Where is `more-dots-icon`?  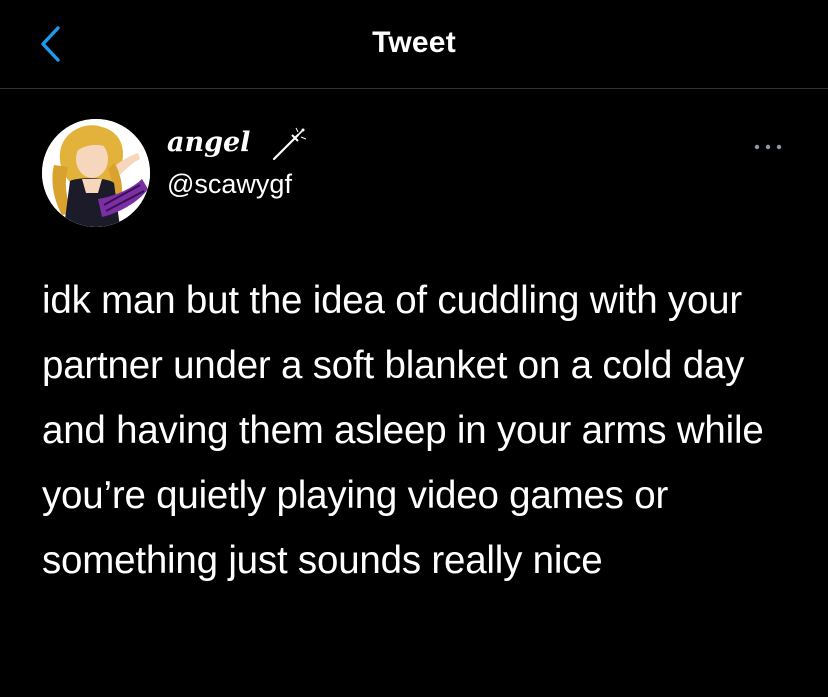
more-dots-icon is located at coordinates (768, 147).